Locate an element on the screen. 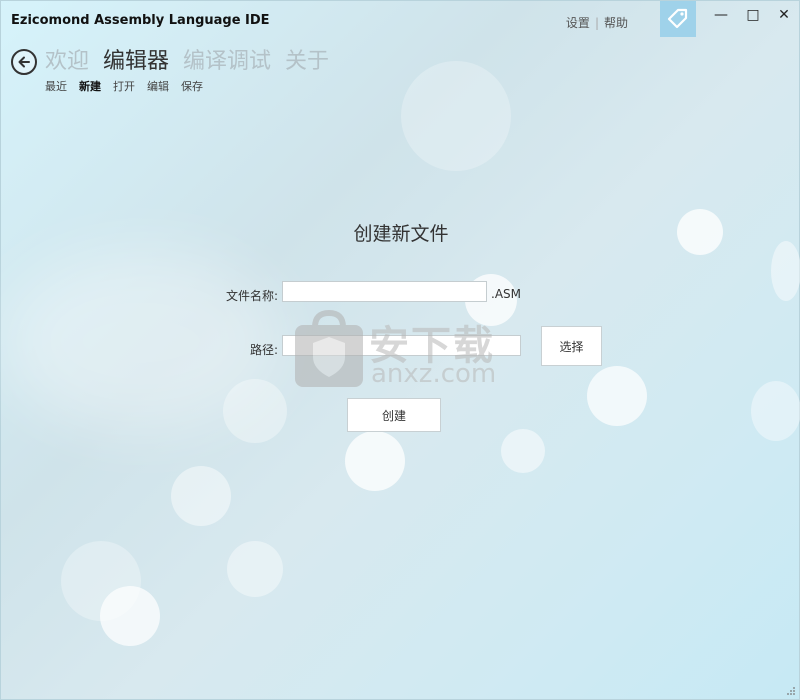  settings-link: 设置 is located at coordinates (578, 23).